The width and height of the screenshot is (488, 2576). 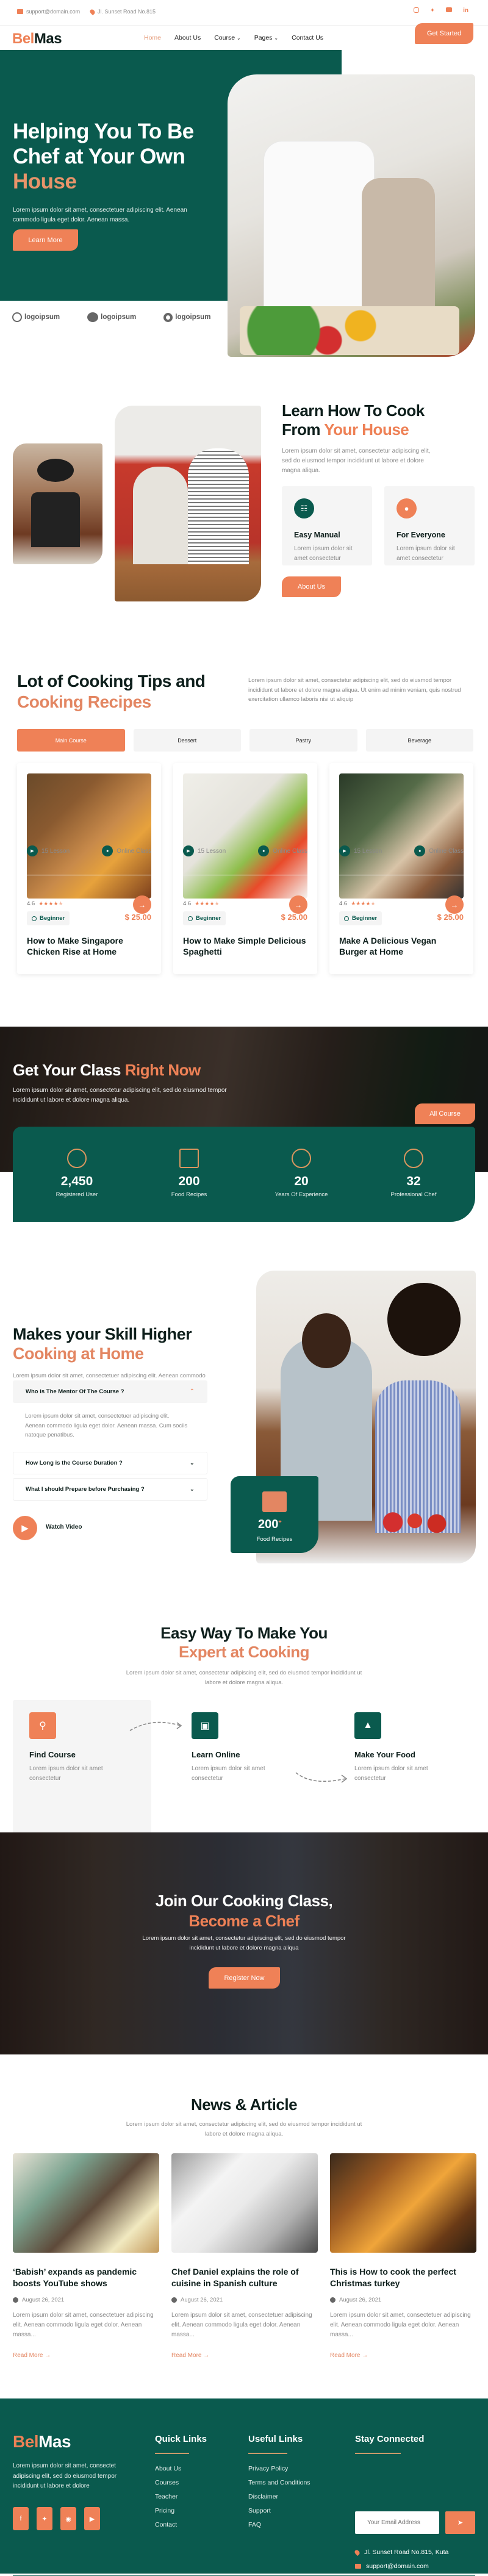 What do you see at coordinates (37, 39) in the screenshot?
I see `logo: BelMas` at bounding box center [37, 39].